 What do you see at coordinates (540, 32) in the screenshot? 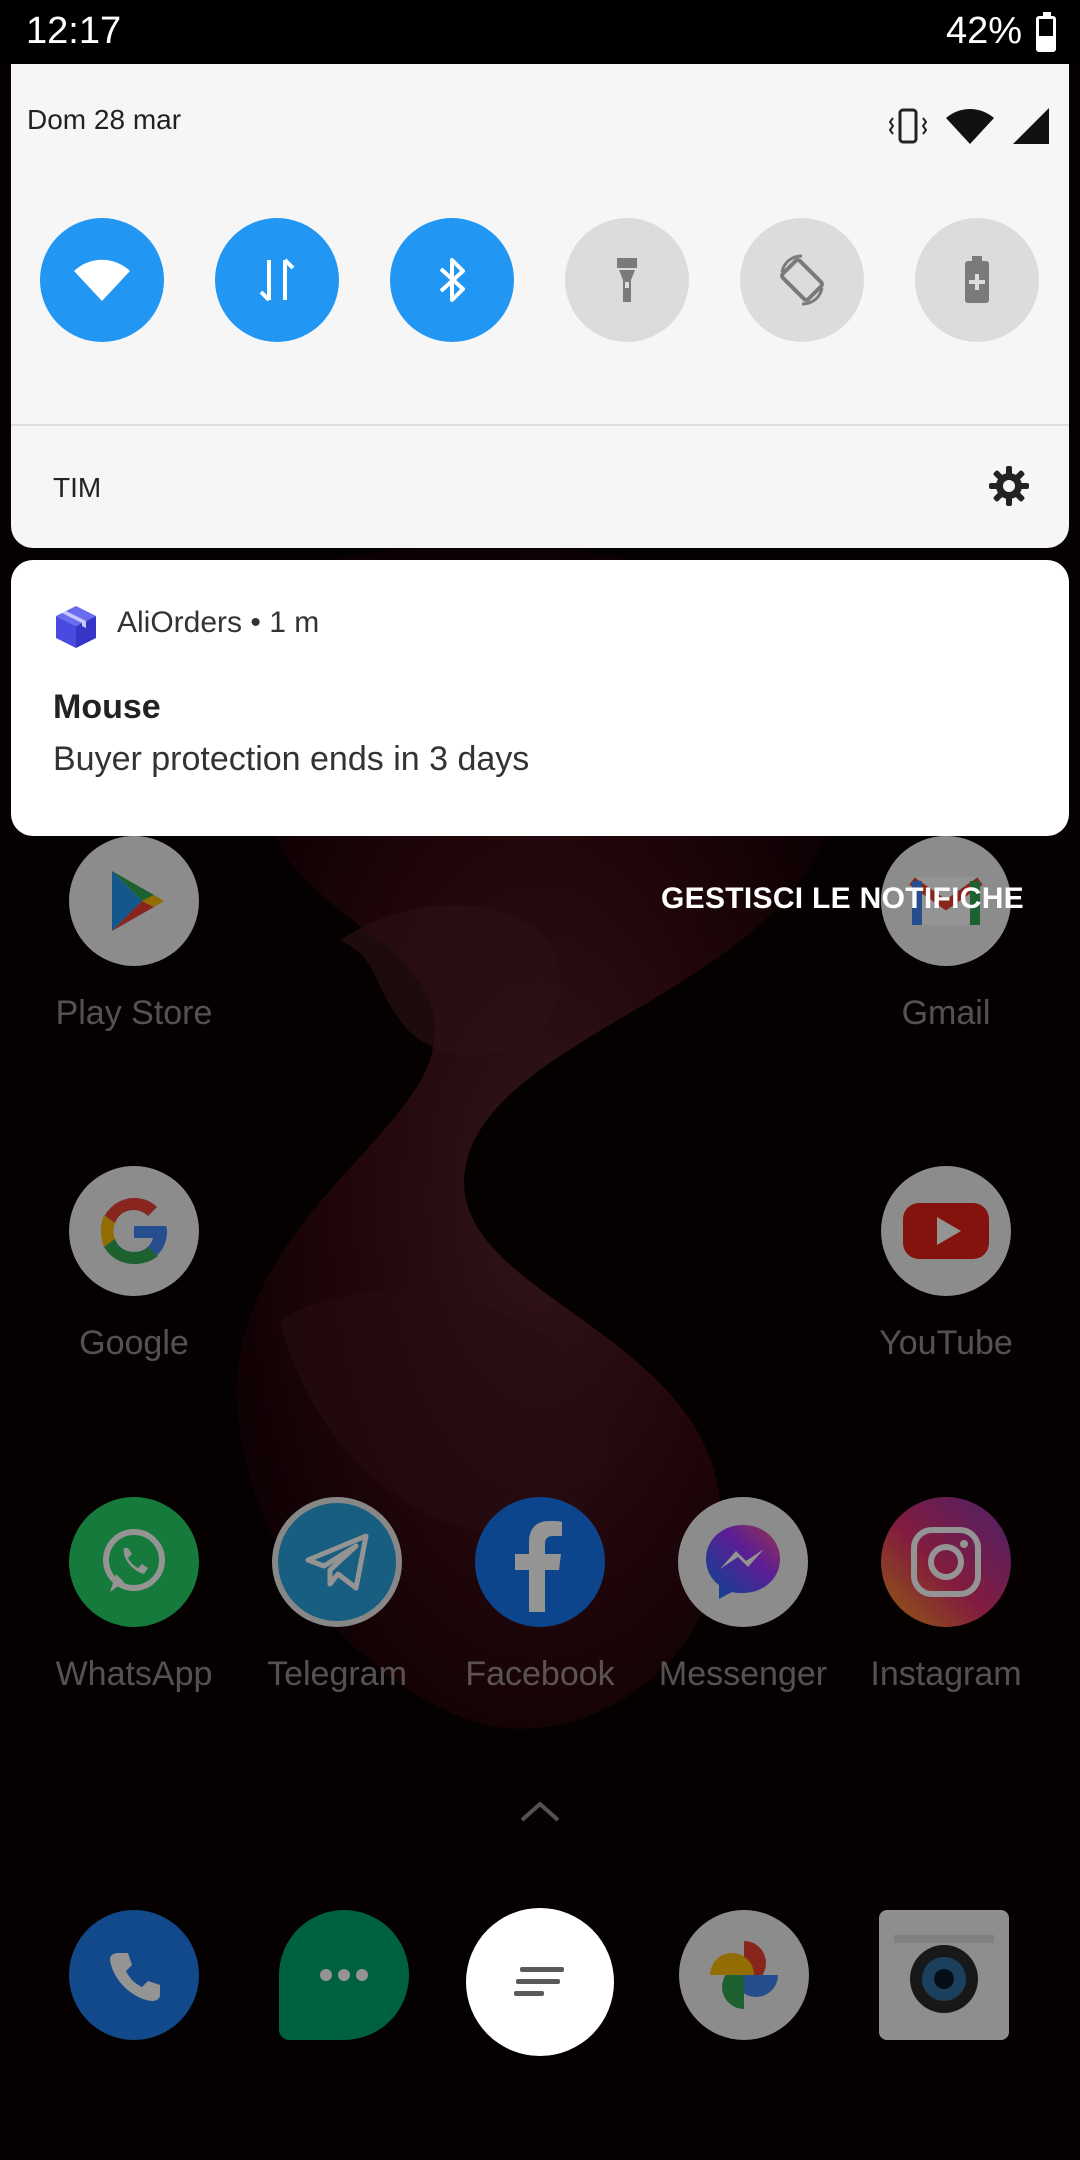
I see `status-bar: 12:17 42%` at bounding box center [540, 32].